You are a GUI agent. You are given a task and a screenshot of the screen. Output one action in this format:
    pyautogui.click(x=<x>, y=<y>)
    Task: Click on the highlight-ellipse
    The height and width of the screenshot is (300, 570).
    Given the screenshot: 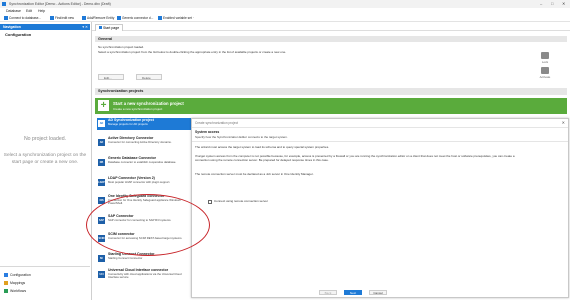 What is the action you would take?
    pyautogui.click(x=148, y=225)
    